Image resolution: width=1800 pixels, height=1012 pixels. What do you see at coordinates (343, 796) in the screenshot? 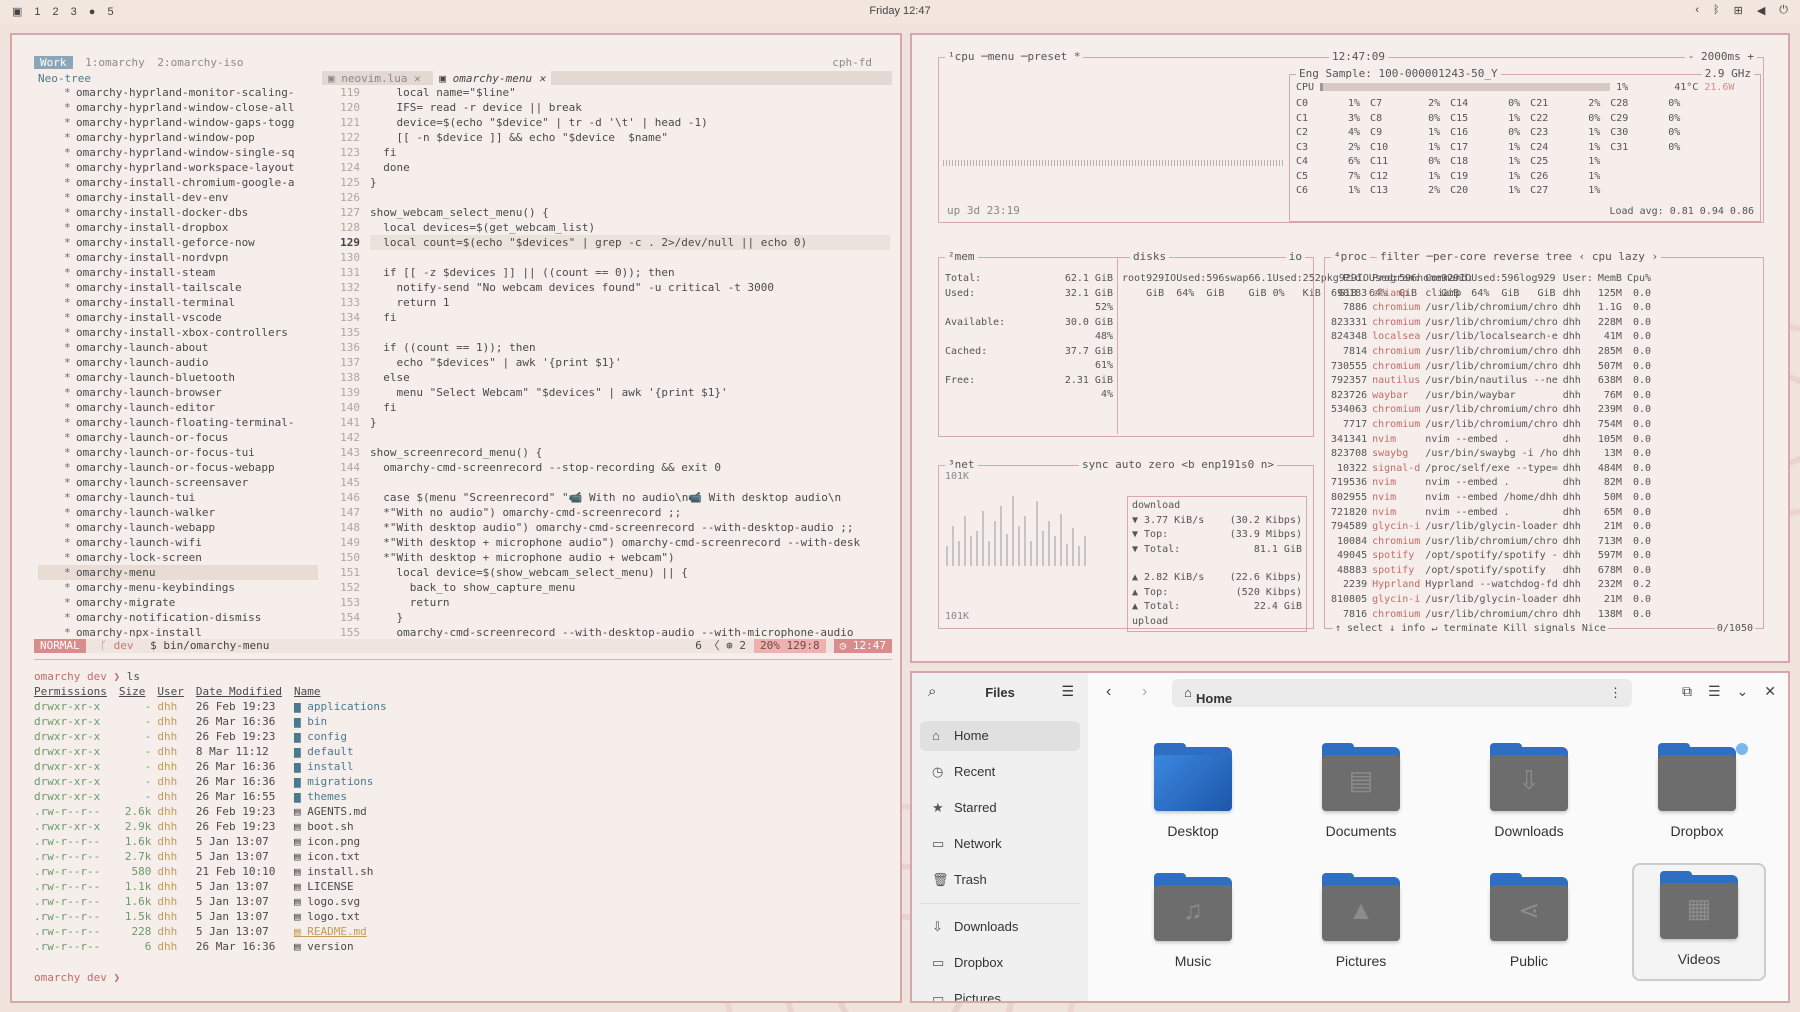
I see `ls-name: ▆ themes` at bounding box center [343, 796].